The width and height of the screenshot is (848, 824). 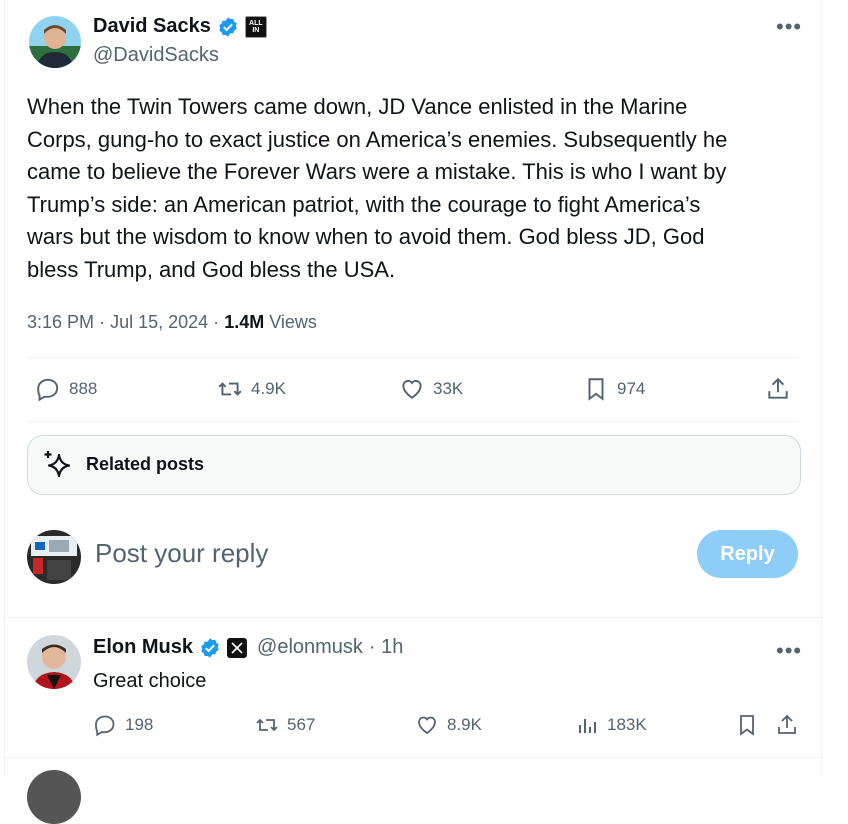 What do you see at coordinates (627, 724) in the screenshot?
I see `reply-views-count: 183K` at bounding box center [627, 724].